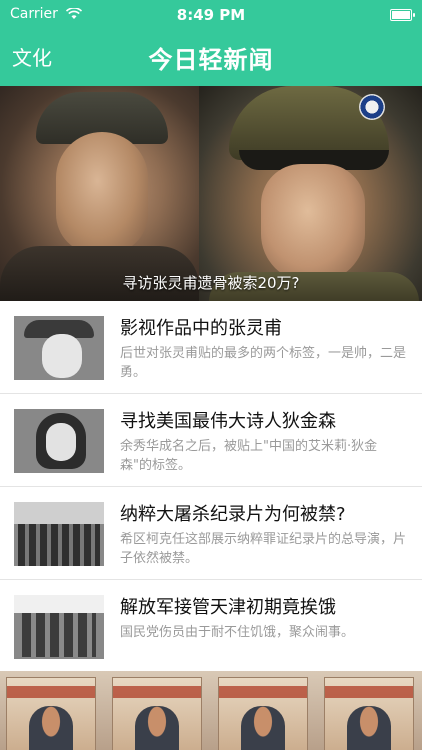 This screenshot has width=422, height=750. I want to click on battery-icon, so click(402, 15).